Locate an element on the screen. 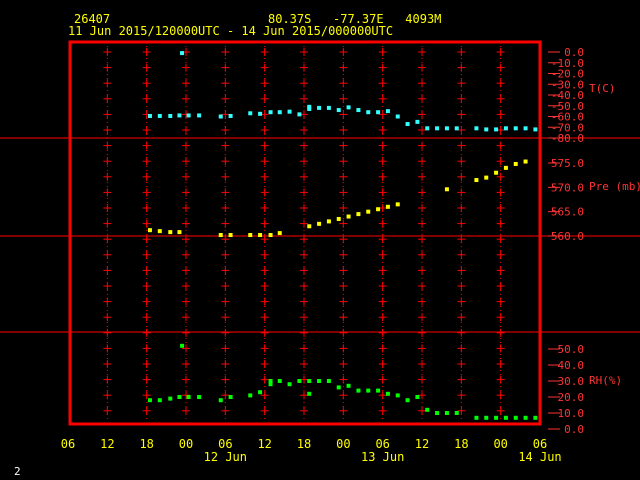 The image size is (640, 480). page-number: 2 is located at coordinates (17, 471).